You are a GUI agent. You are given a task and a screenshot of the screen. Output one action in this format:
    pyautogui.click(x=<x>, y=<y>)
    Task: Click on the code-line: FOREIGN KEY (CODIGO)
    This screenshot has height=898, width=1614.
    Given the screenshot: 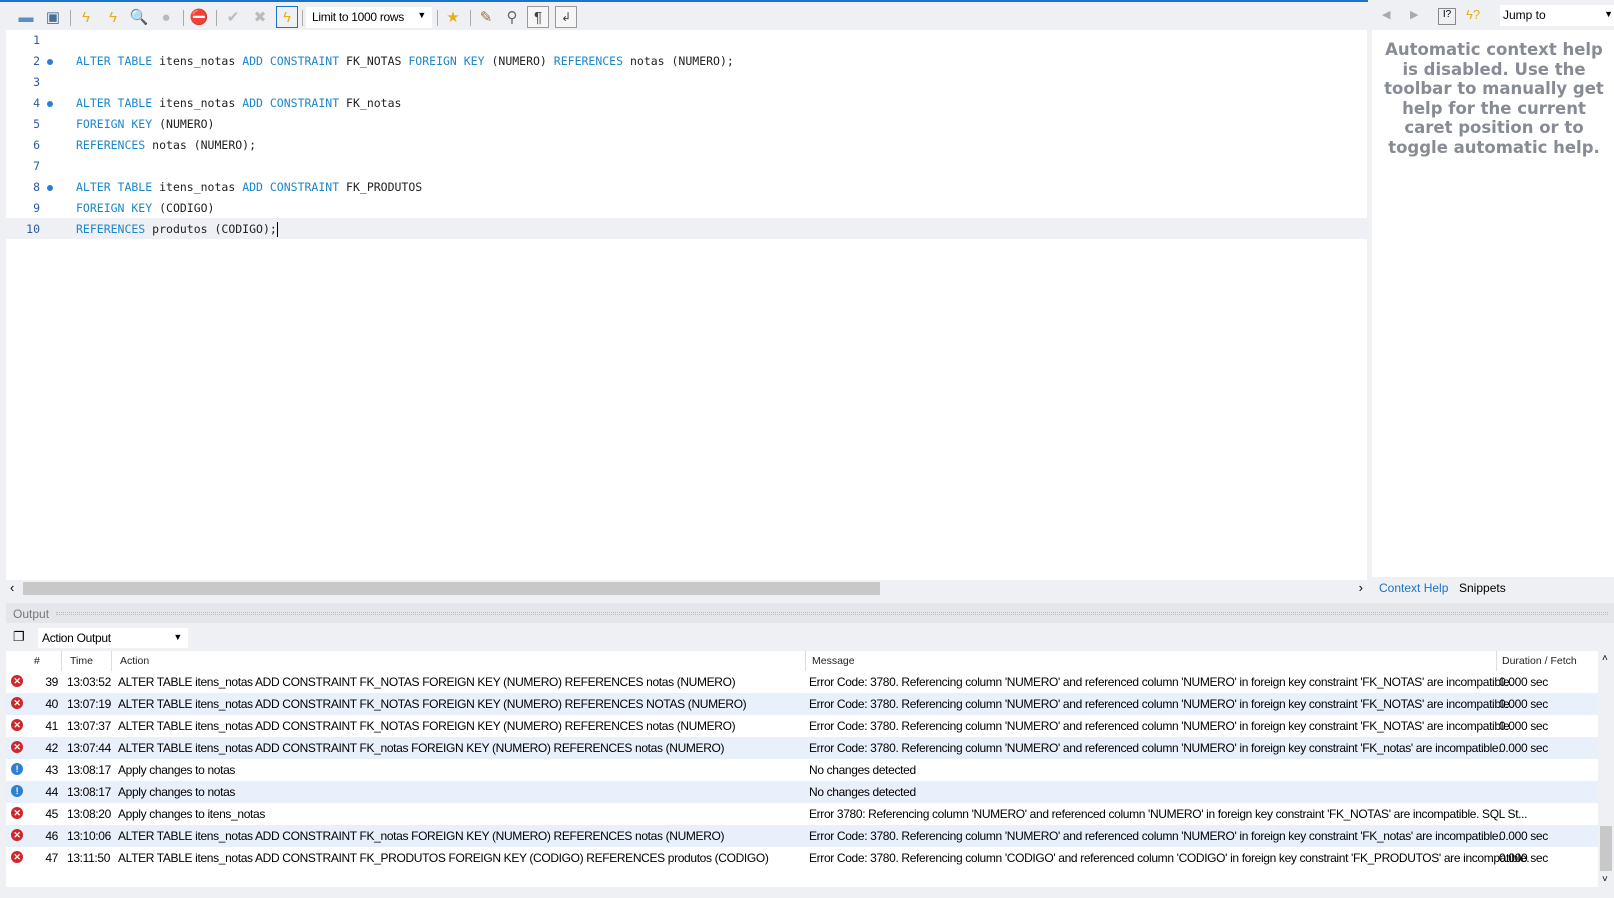 What is the action you would take?
    pyautogui.click(x=145, y=208)
    